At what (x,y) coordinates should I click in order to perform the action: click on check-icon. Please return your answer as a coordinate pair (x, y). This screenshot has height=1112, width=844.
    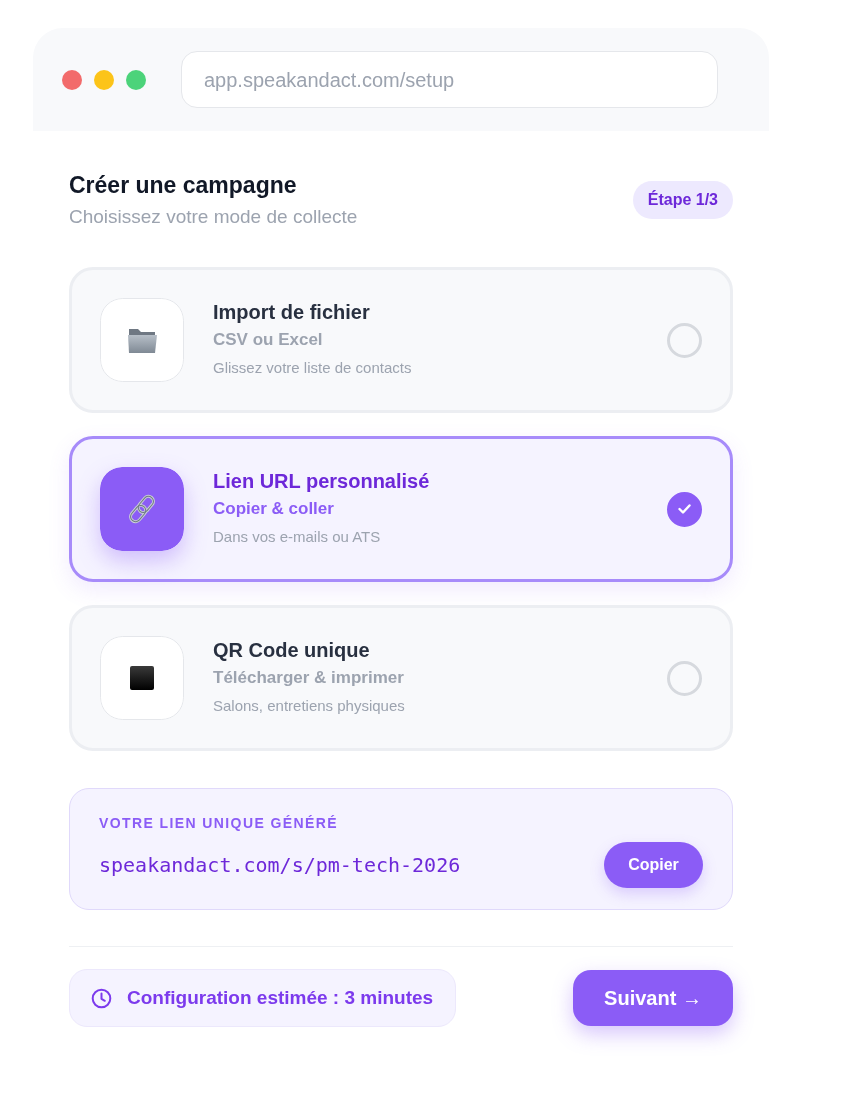
    Looking at the image, I should click on (684, 509).